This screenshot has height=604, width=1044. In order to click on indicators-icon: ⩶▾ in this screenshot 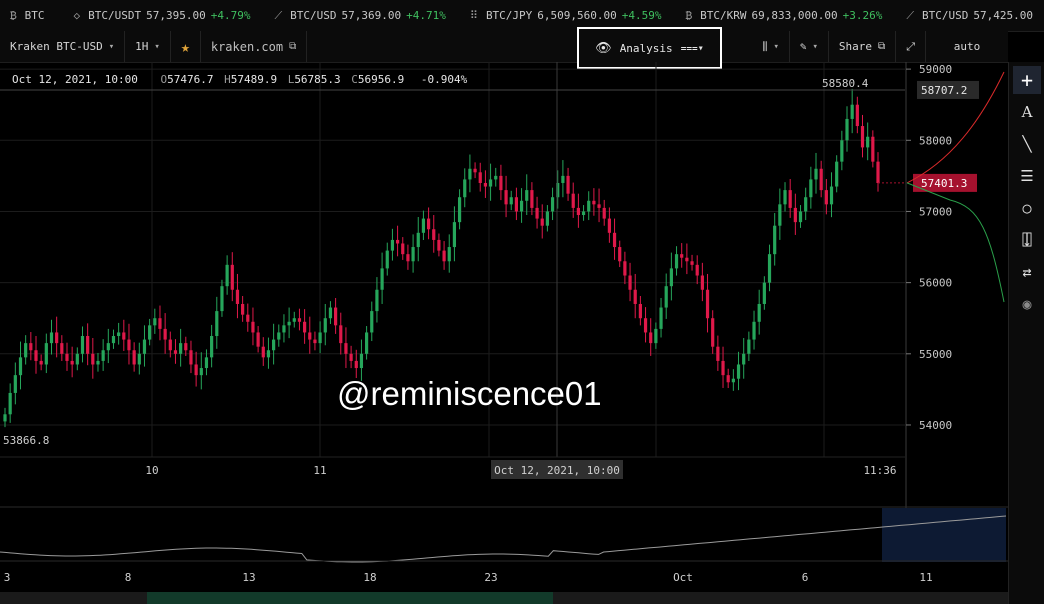, I will do `click(692, 48)`.